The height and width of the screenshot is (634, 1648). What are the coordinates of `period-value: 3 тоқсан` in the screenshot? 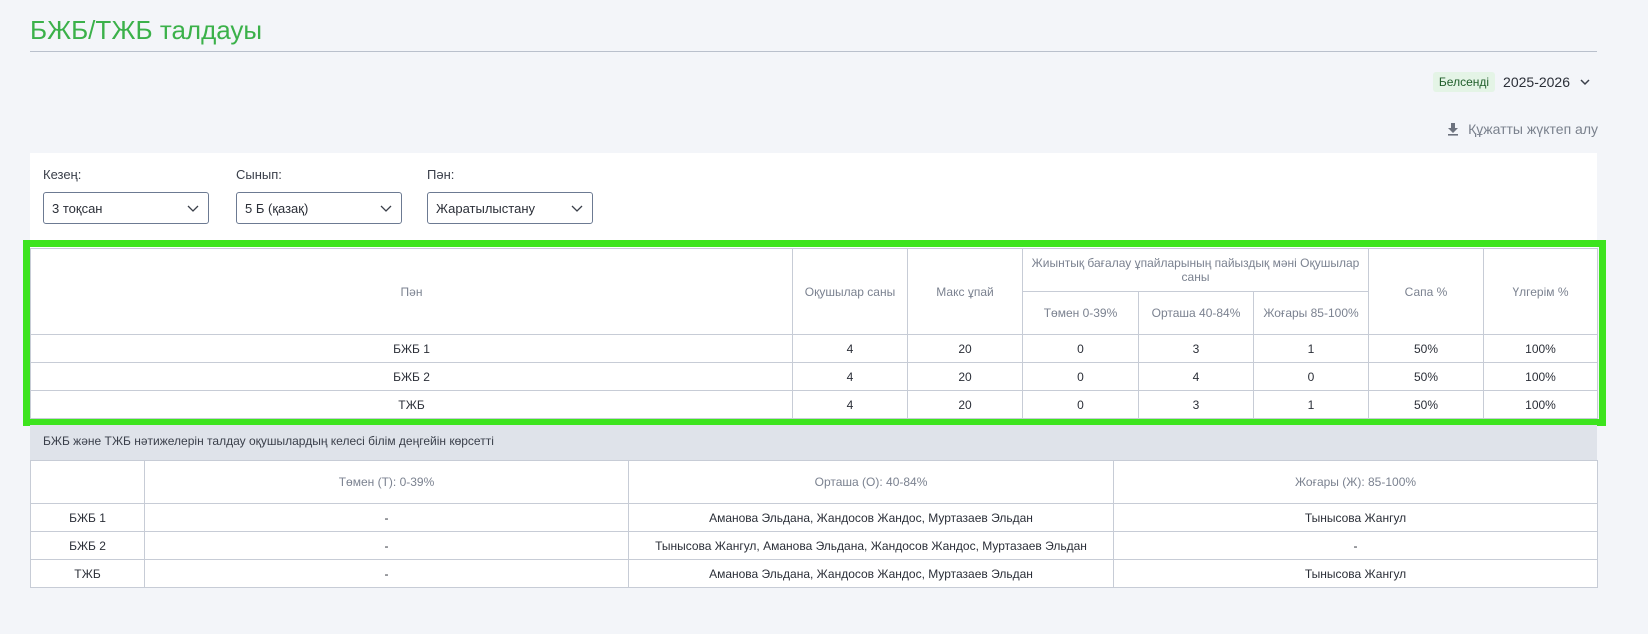 It's located at (77, 208).